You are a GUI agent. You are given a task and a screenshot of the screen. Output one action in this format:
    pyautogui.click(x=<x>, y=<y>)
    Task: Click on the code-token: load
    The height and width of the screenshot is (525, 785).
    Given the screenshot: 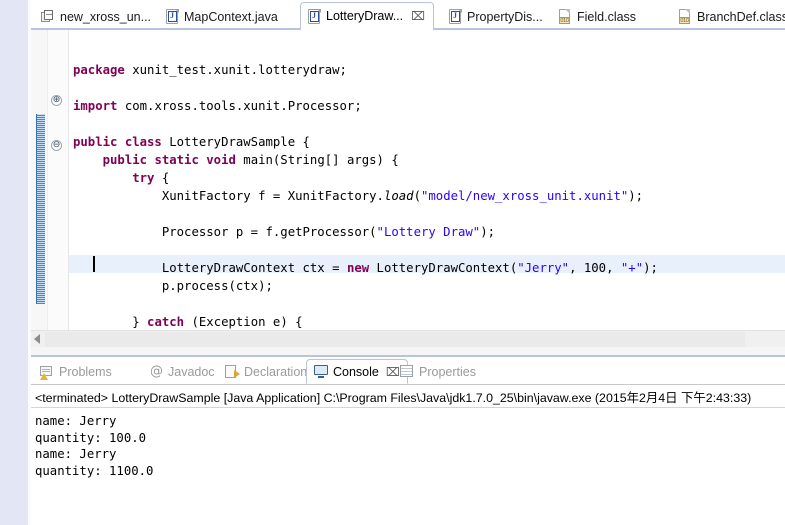 What is the action you would take?
    pyautogui.click(x=398, y=196)
    